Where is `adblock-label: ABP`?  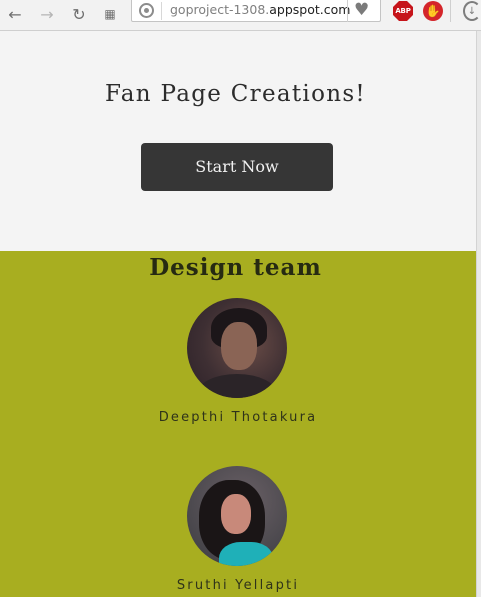 adblock-label: ABP is located at coordinates (403, 11).